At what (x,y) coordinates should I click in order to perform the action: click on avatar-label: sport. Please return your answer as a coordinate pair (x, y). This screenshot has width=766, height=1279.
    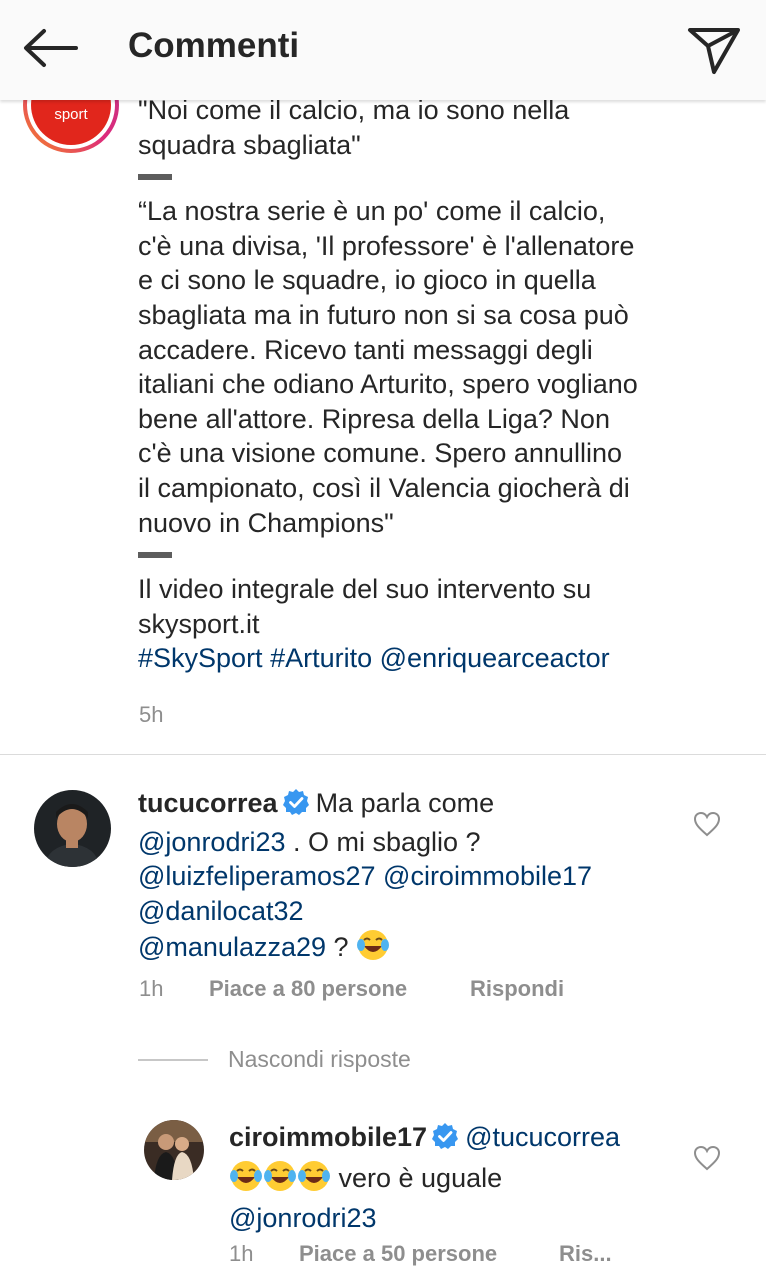
    Looking at the image, I should click on (71, 114).